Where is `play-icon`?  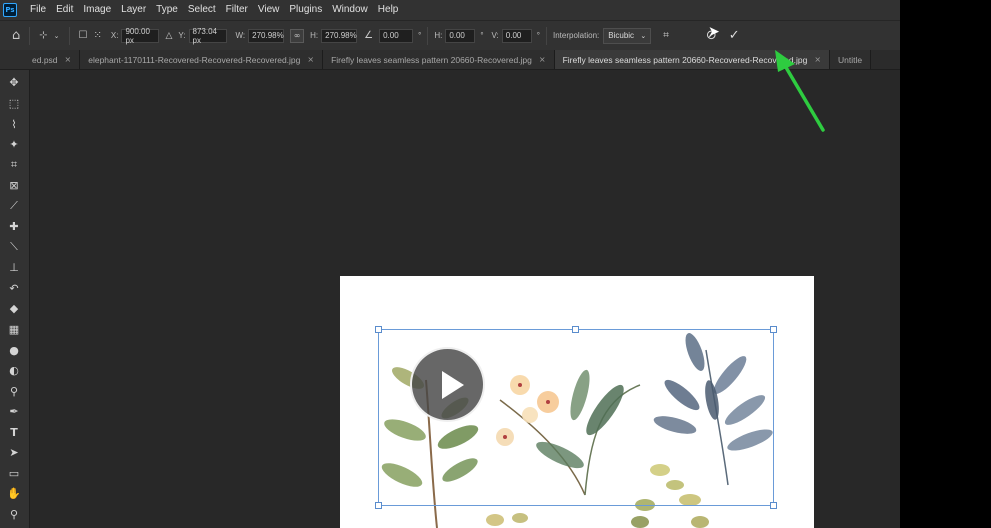
play-icon is located at coordinates (453, 385).